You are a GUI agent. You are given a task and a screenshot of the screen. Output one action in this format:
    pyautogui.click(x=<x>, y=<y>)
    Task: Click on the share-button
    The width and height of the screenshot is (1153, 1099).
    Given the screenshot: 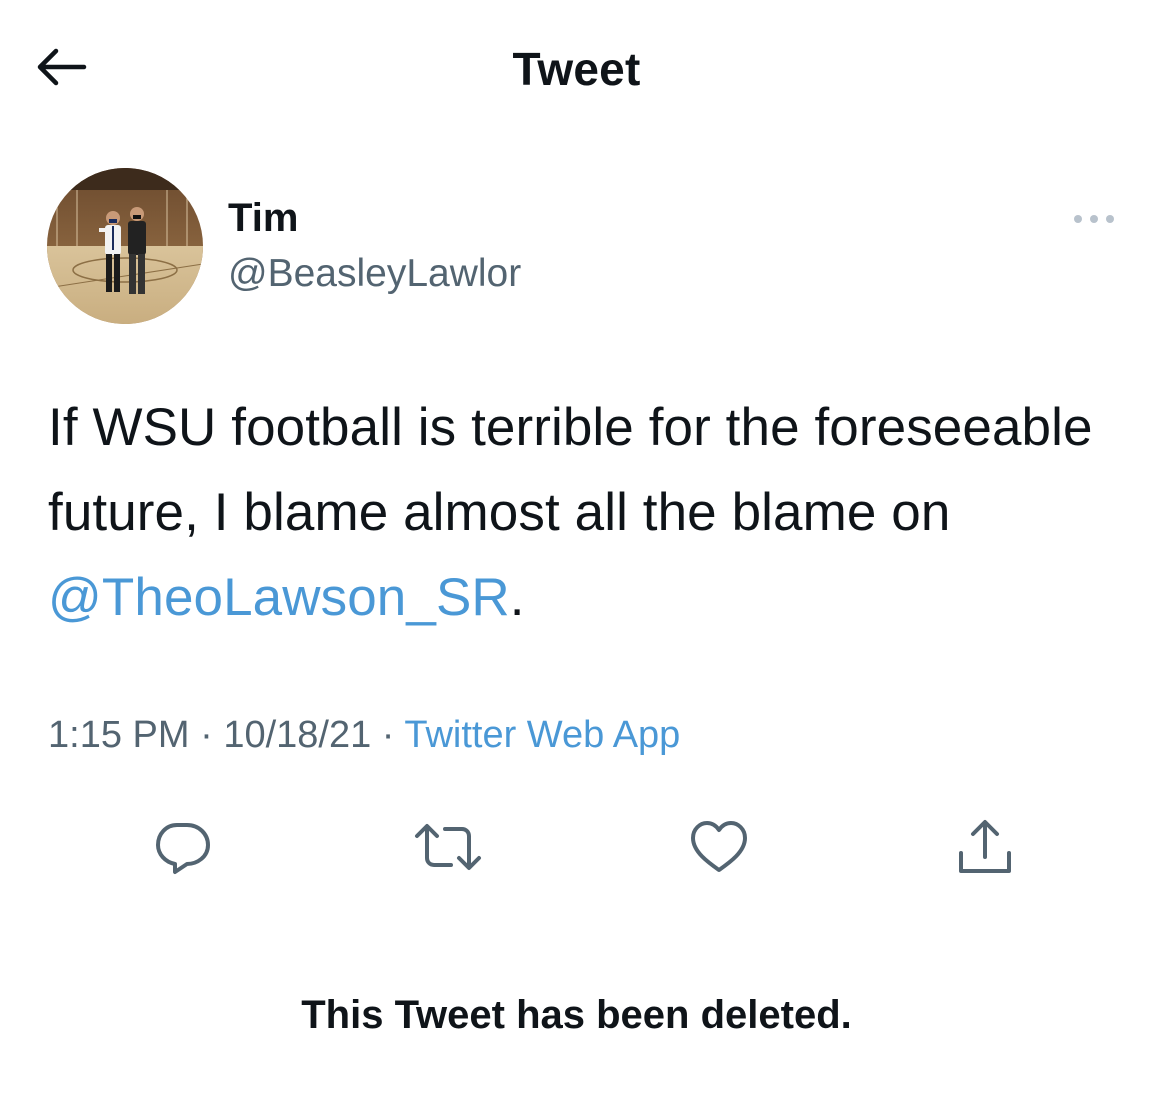 What is the action you would take?
    pyautogui.click(x=985, y=847)
    